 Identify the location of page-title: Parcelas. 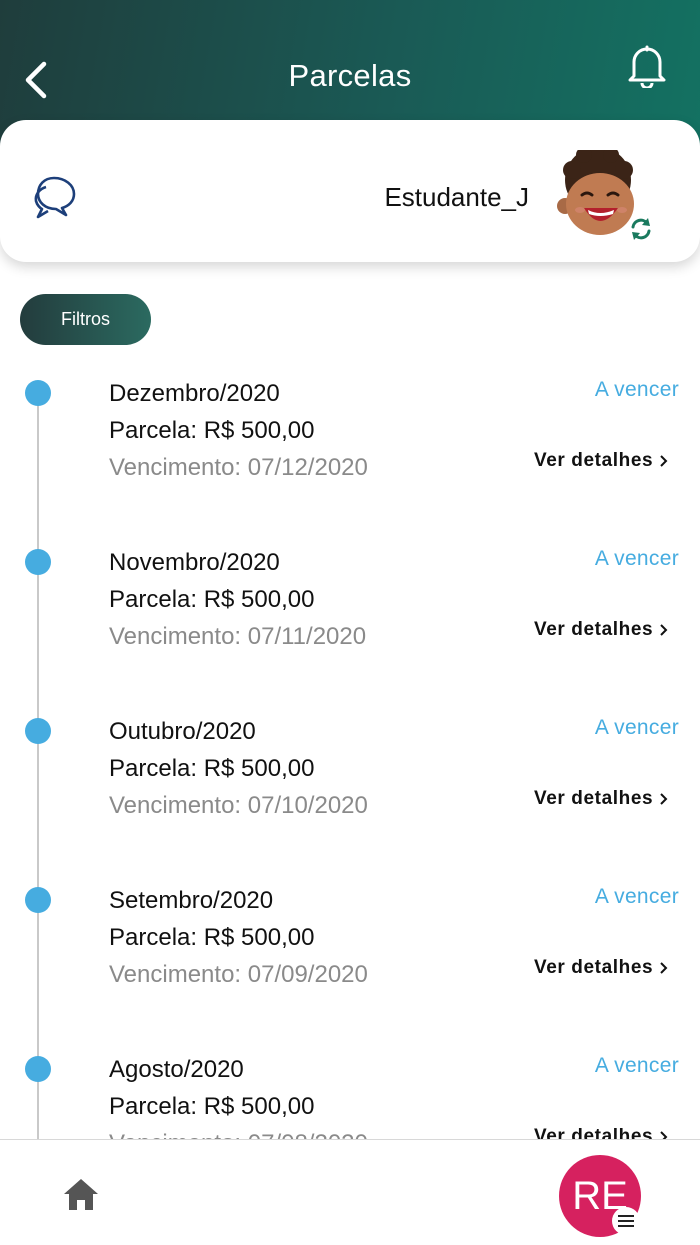
(350, 75).